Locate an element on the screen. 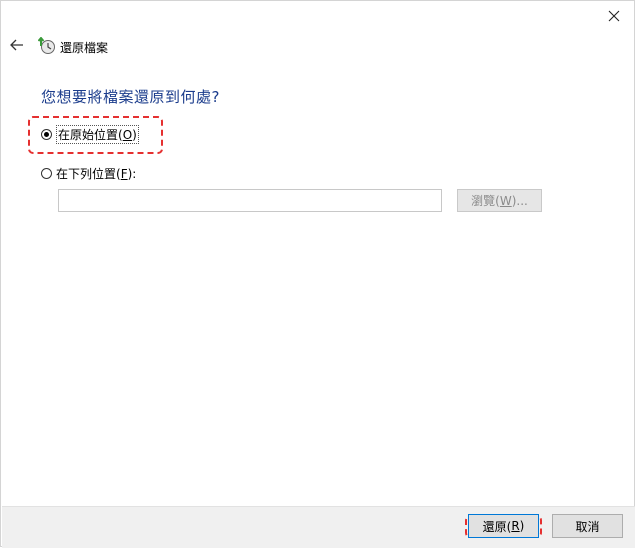  file-history-icon is located at coordinates (46, 45).